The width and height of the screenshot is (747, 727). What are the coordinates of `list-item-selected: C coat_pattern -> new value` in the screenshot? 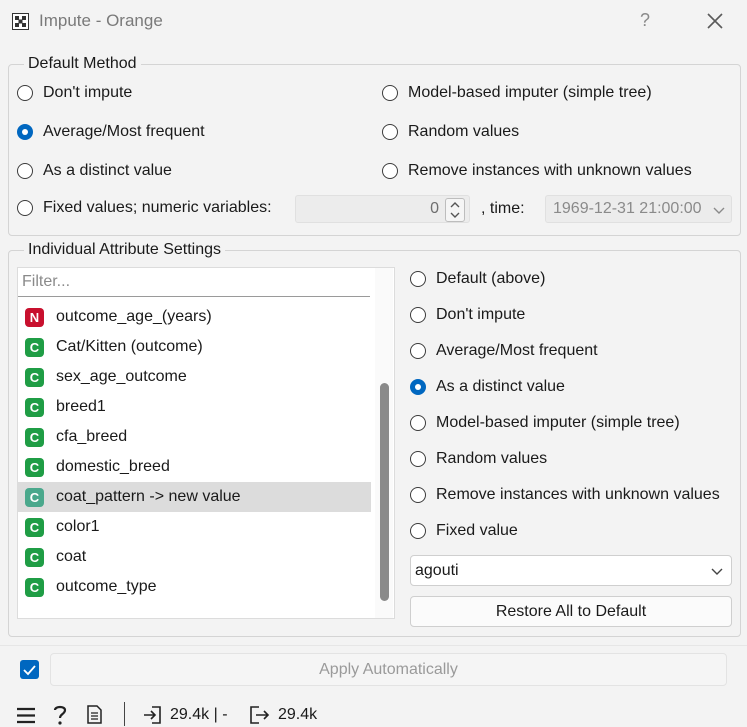 It's located at (194, 497).